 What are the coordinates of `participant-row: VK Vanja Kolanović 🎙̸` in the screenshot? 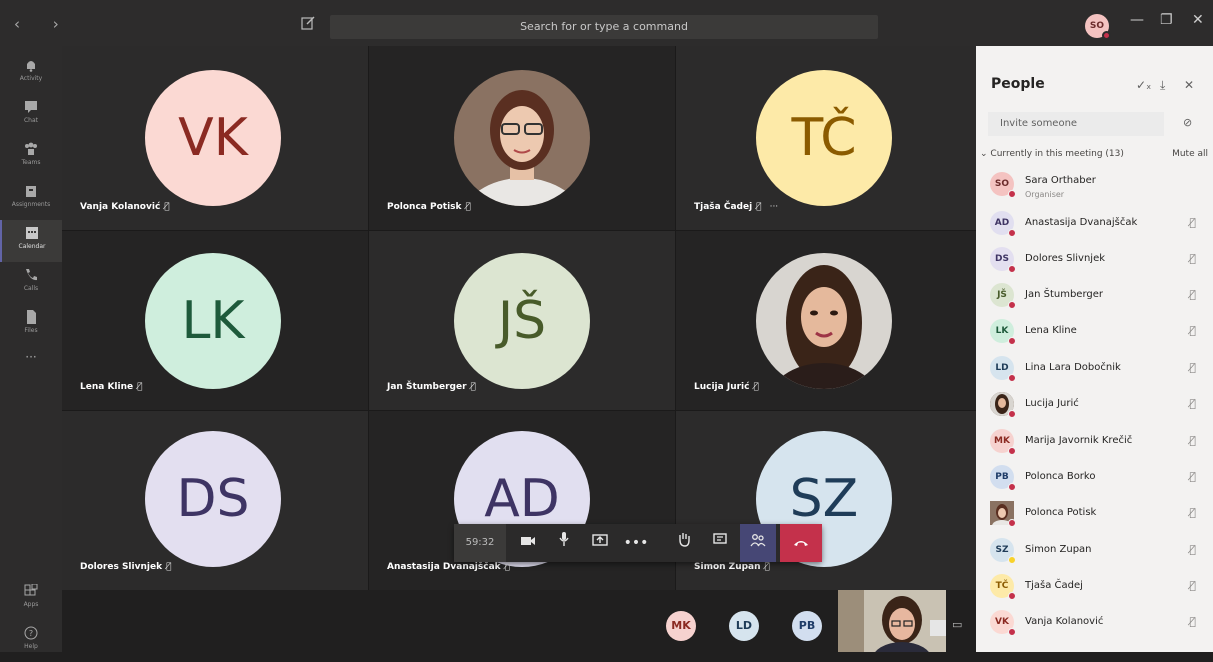 It's located at (1097, 622).